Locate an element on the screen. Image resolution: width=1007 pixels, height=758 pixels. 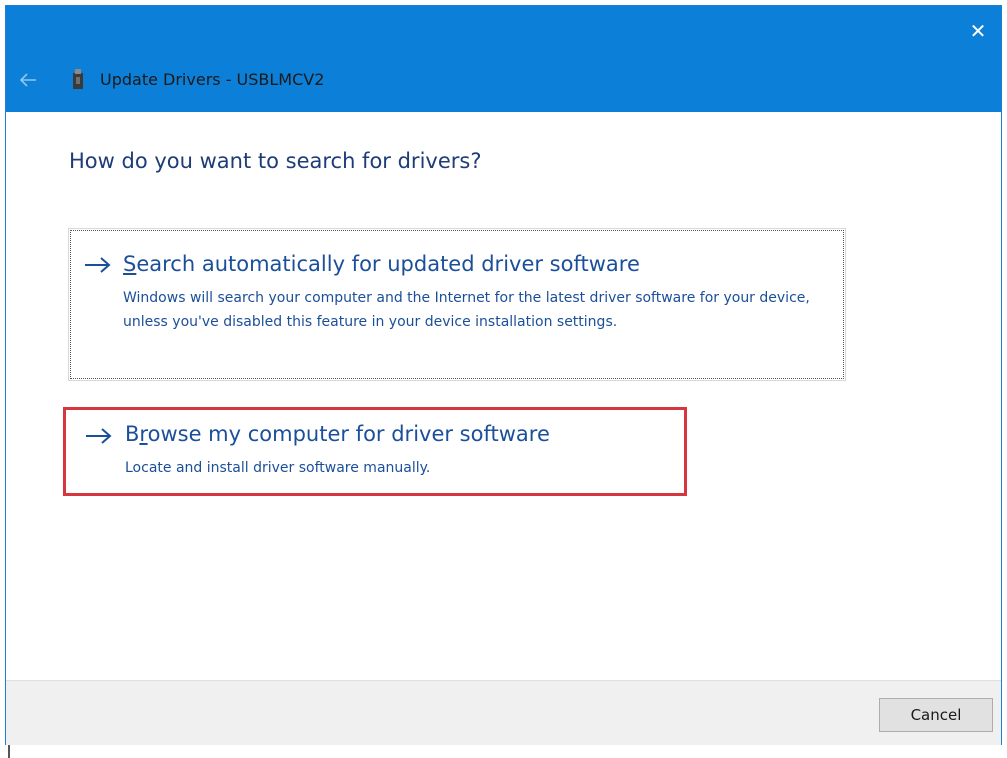
close-icon: ✕ is located at coordinates (978, 31).